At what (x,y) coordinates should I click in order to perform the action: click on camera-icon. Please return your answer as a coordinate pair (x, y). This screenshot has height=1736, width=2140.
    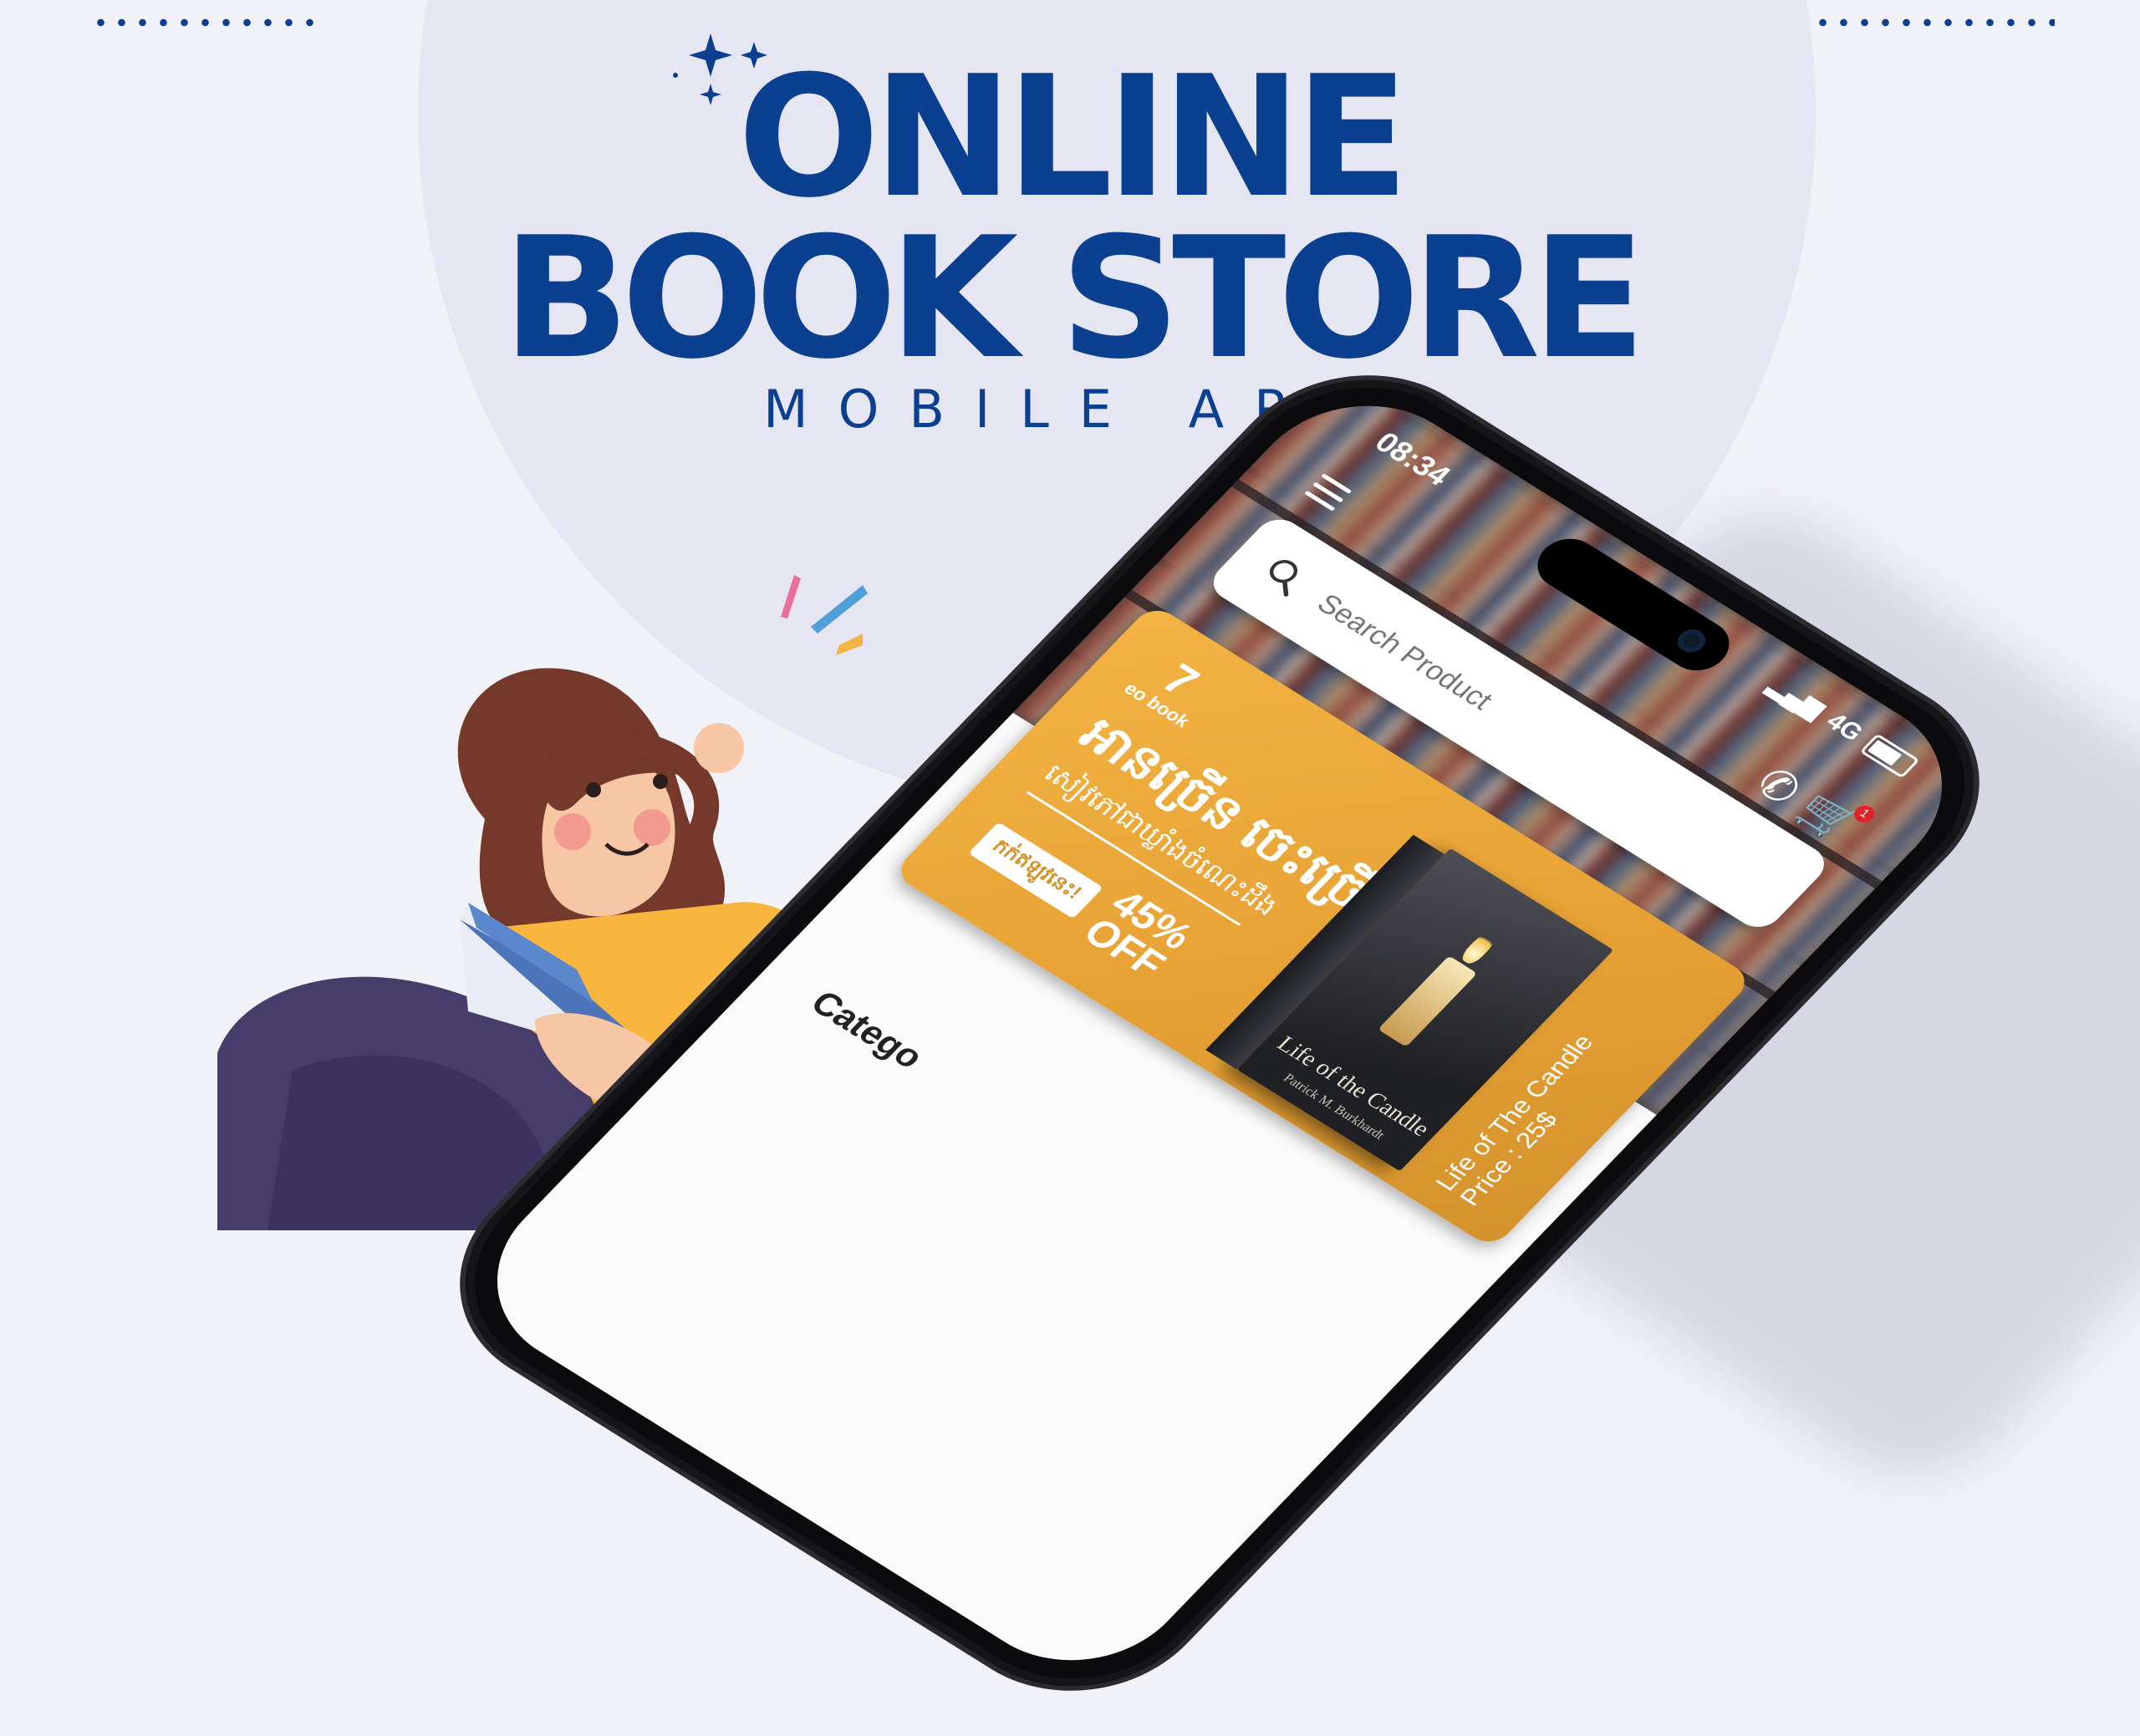
    Looking at the image, I should click on (1691, 640).